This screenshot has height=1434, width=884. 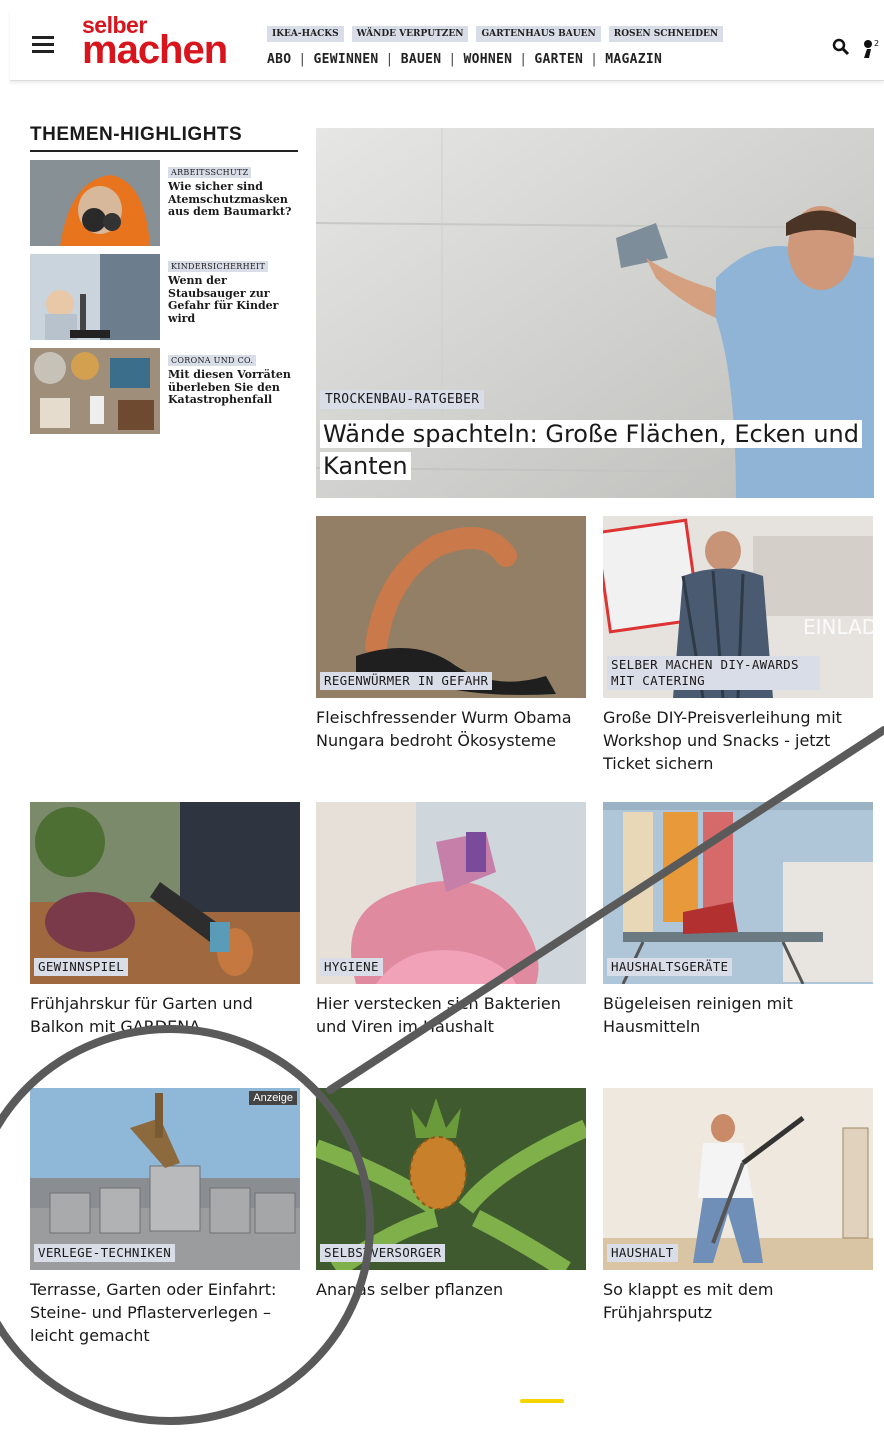 What do you see at coordinates (451, 607) in the screenshot?
I see `card-image: REGENWÜRMER IN GEFAHR` at bounding box center [451, 607].